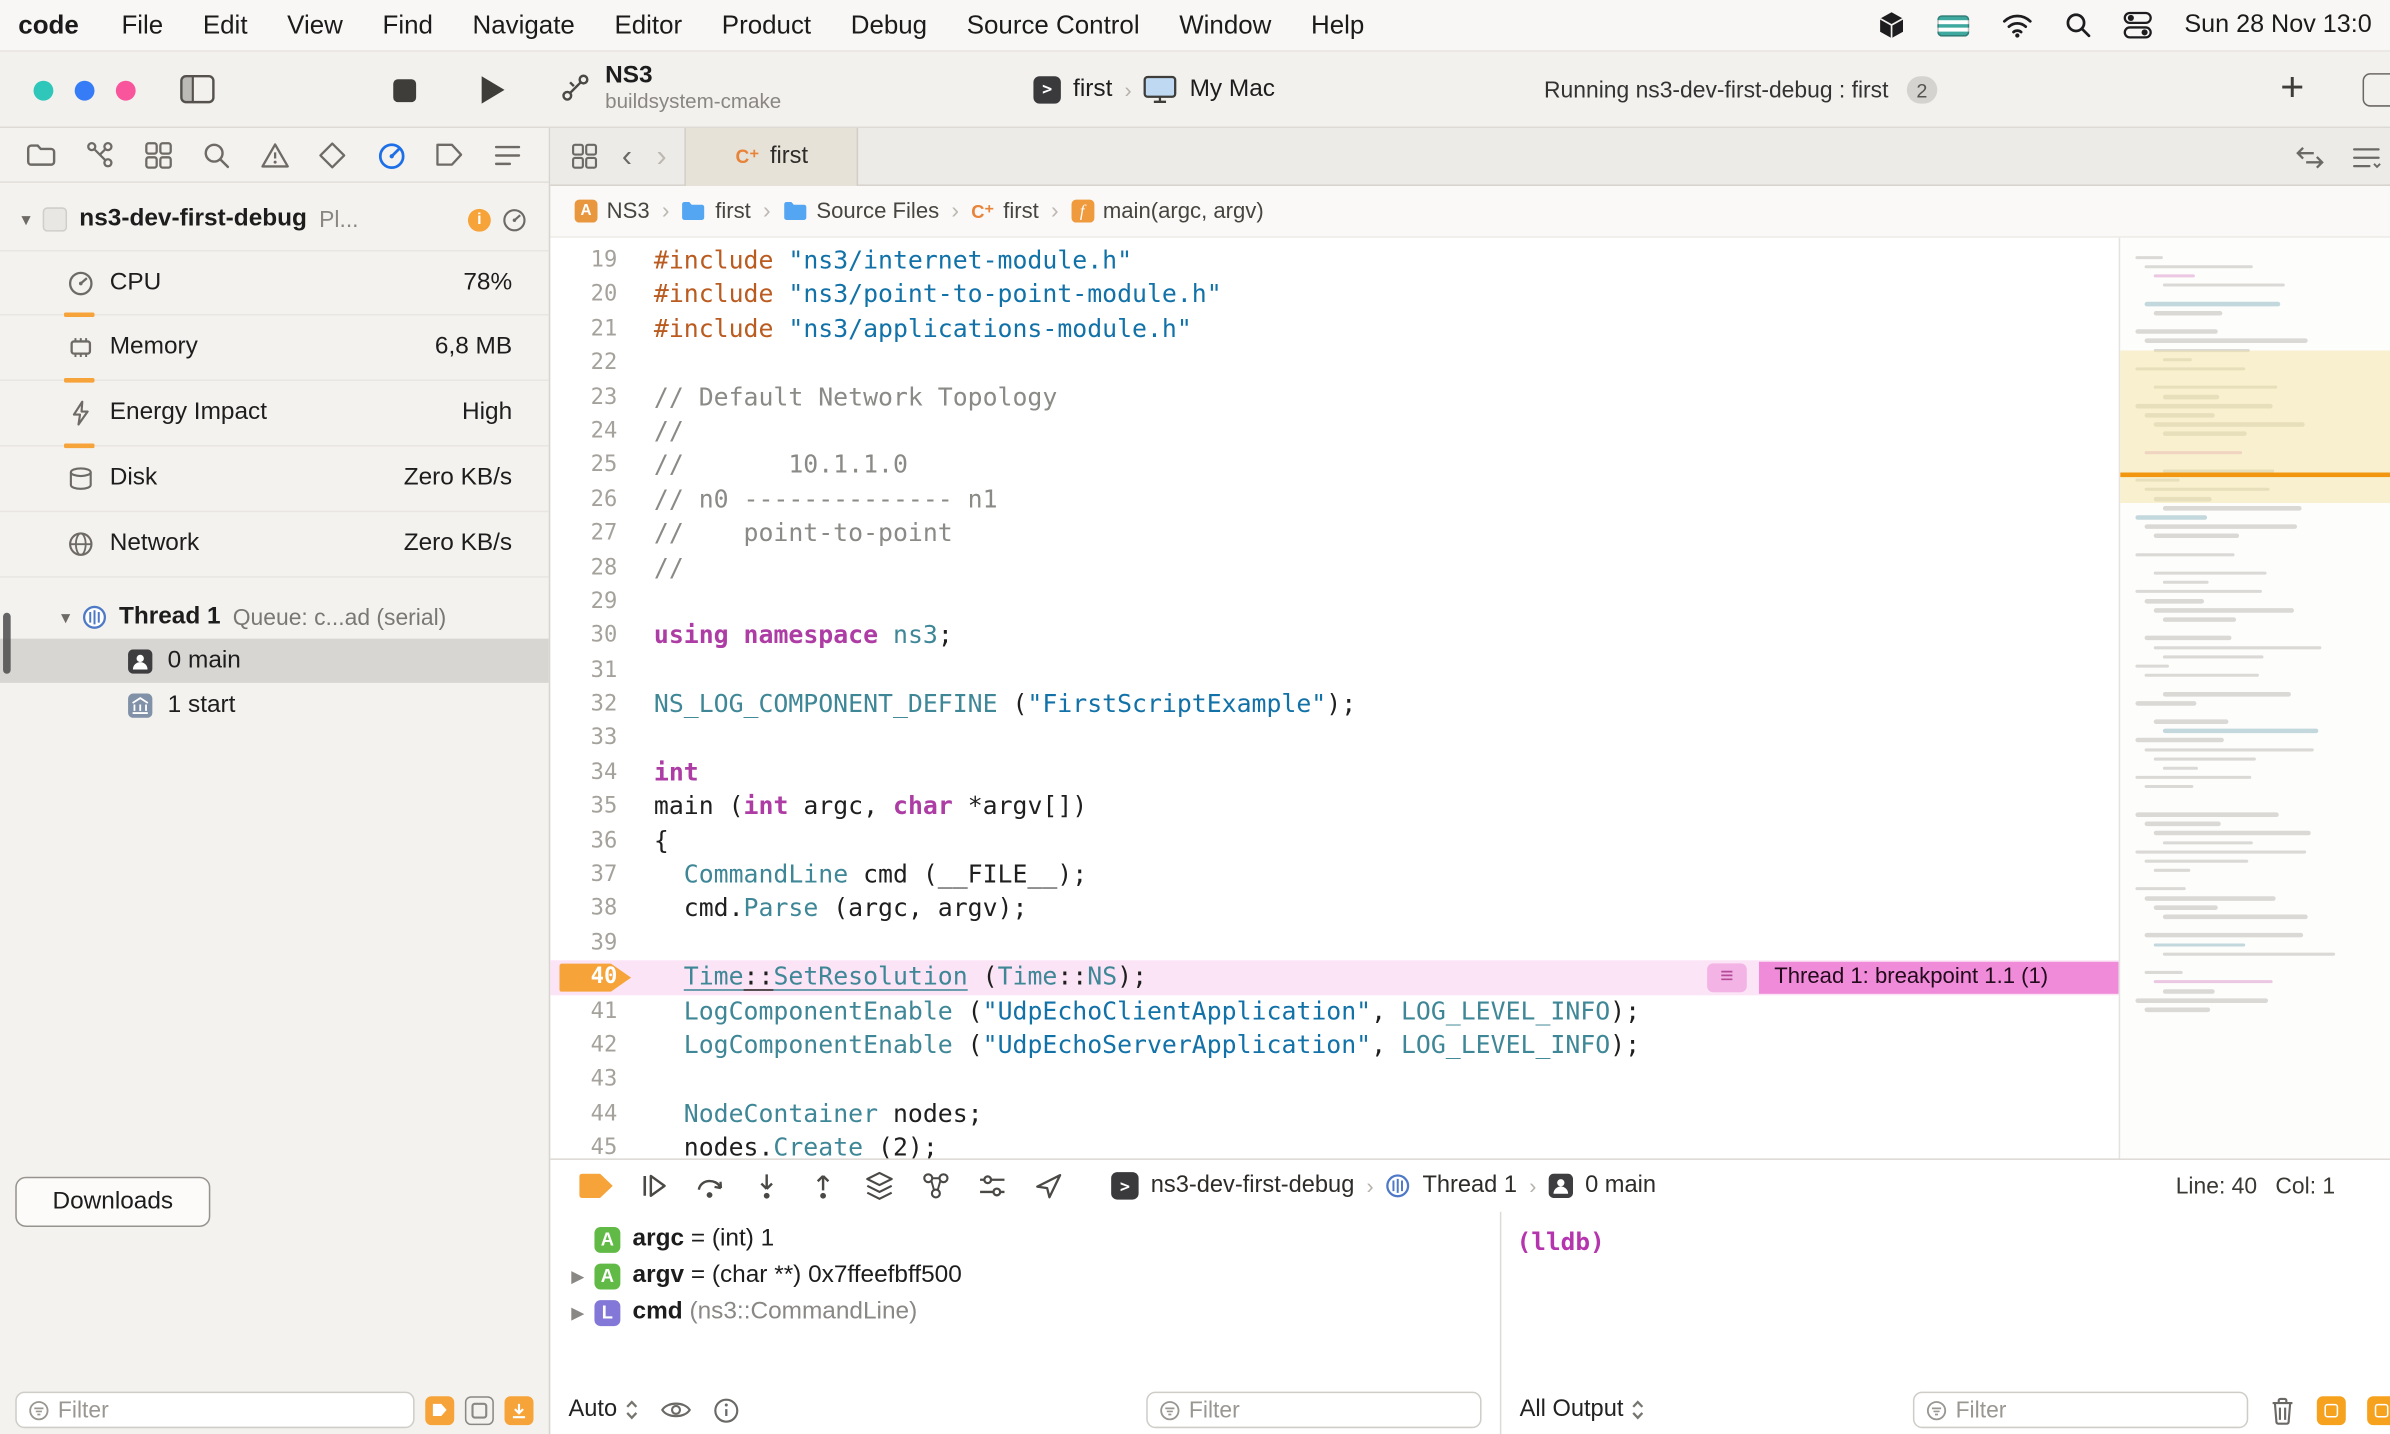 The height and width of the screenshot is (1434, 2390). What do you see at coordinates (2095, 1409) in the screenshot?
I see `console-filter-input` at bounding box center [2095, 1409].